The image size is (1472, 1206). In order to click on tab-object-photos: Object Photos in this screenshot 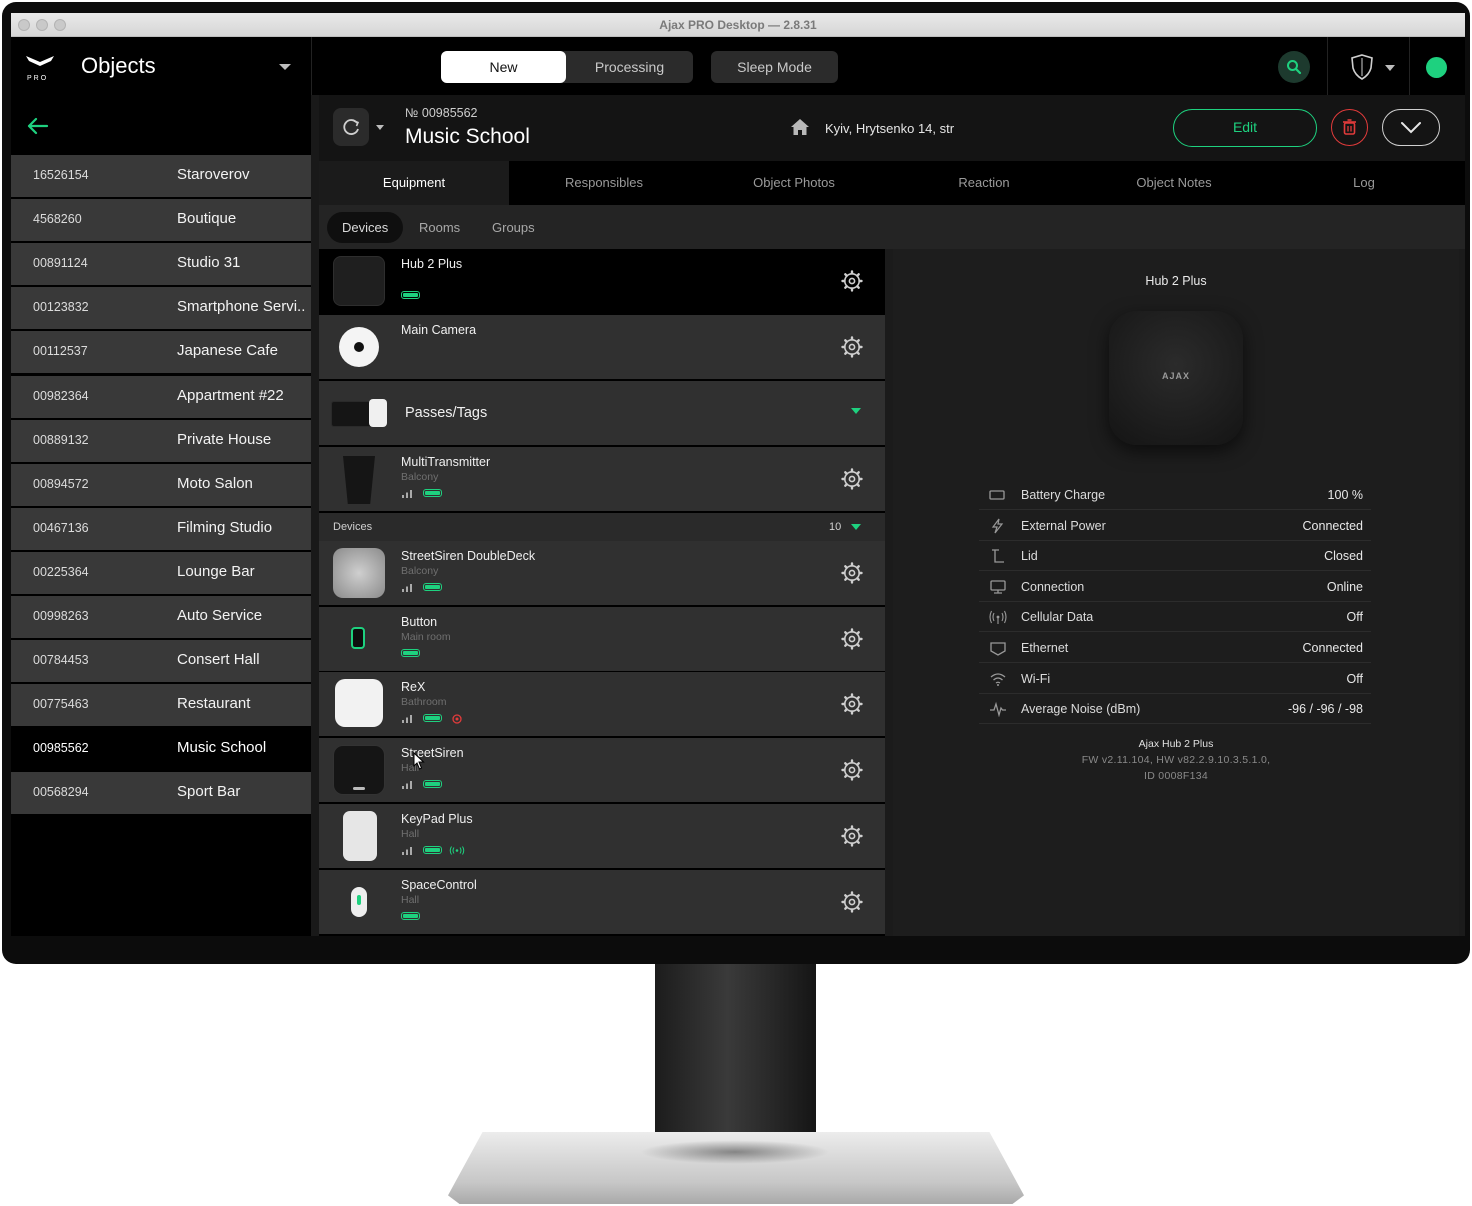, I will do `click(794, 183)`.